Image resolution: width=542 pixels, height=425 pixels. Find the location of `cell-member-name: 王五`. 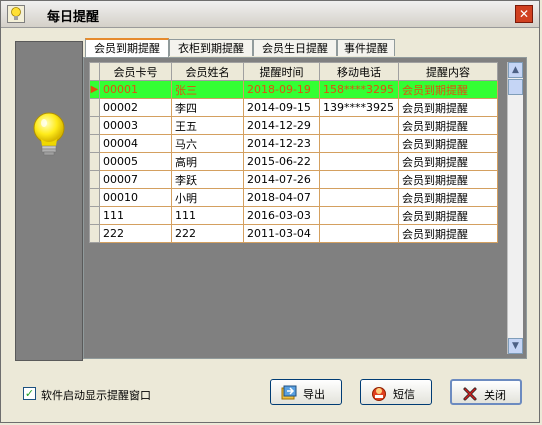

cell-member-name: 王五 is located at coordinates (207, 125).